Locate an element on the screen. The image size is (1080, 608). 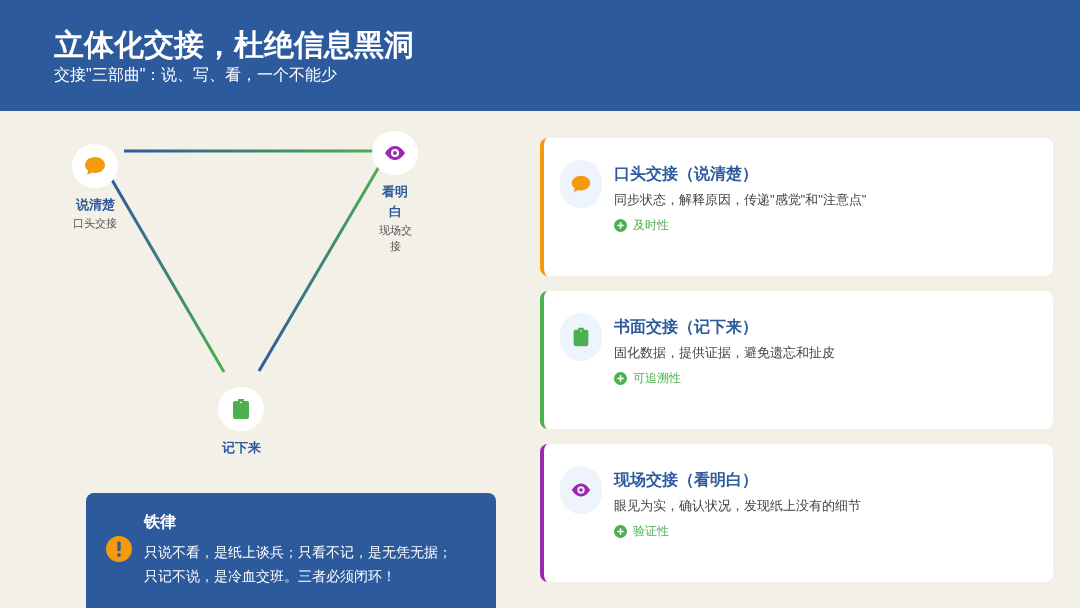
card-title: 口头交接（说清楚） is located at coordinates (686, 174).